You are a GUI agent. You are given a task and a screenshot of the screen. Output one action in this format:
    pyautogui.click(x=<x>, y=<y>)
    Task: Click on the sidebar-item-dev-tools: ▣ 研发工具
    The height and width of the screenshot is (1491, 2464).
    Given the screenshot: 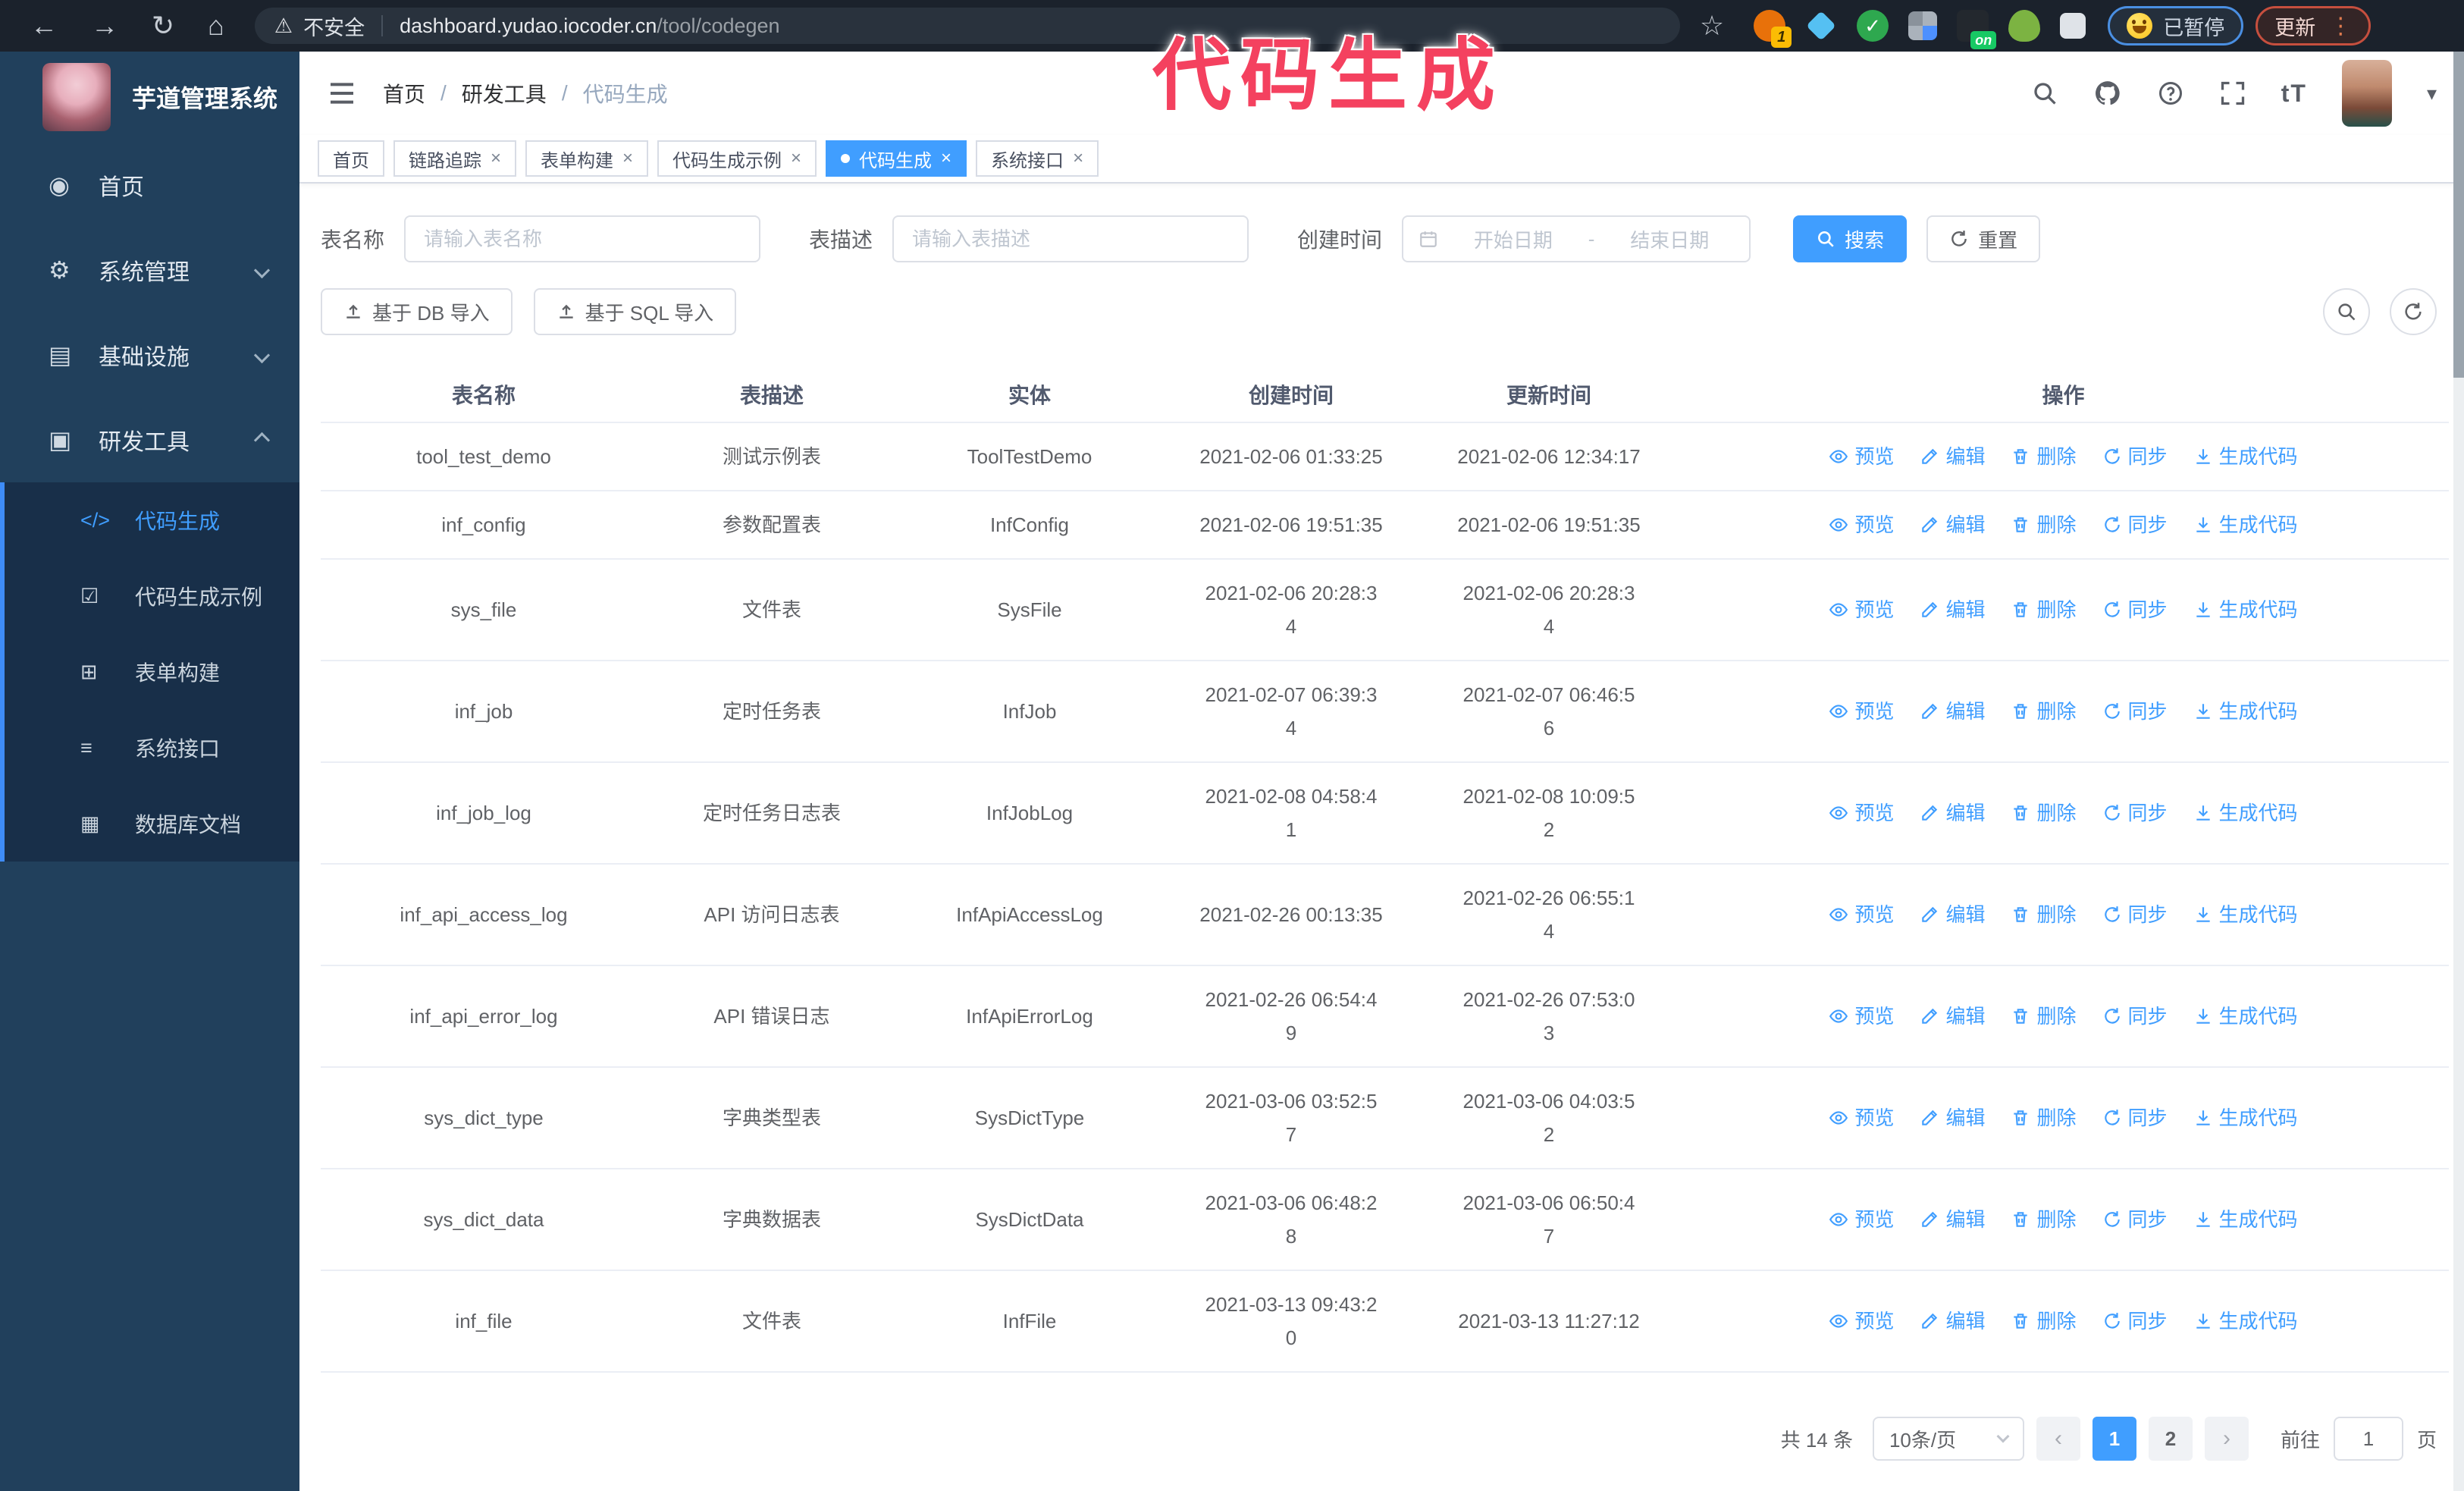 What is the action you would take?
    pyautogui.click(x=150, y=439)
    